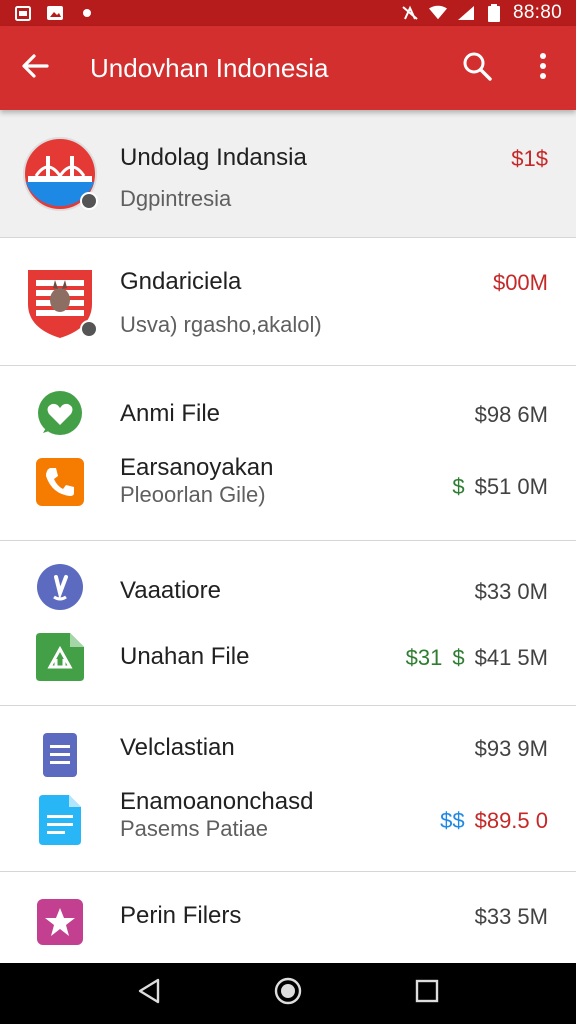 This screenshot has width=576, height=1024. I want to click on item-title: Anmi File, so click(170, 413).